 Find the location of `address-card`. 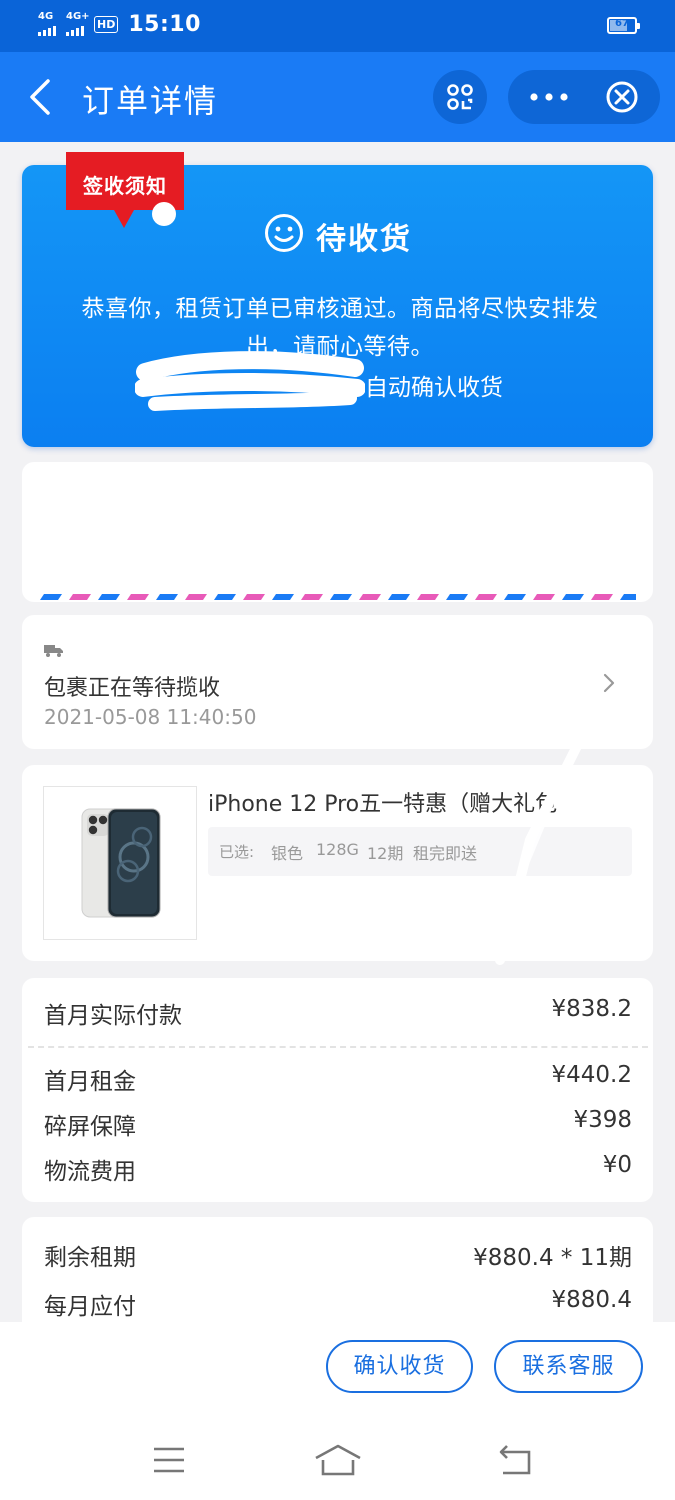

address-card is located at coordinates (337, 532).